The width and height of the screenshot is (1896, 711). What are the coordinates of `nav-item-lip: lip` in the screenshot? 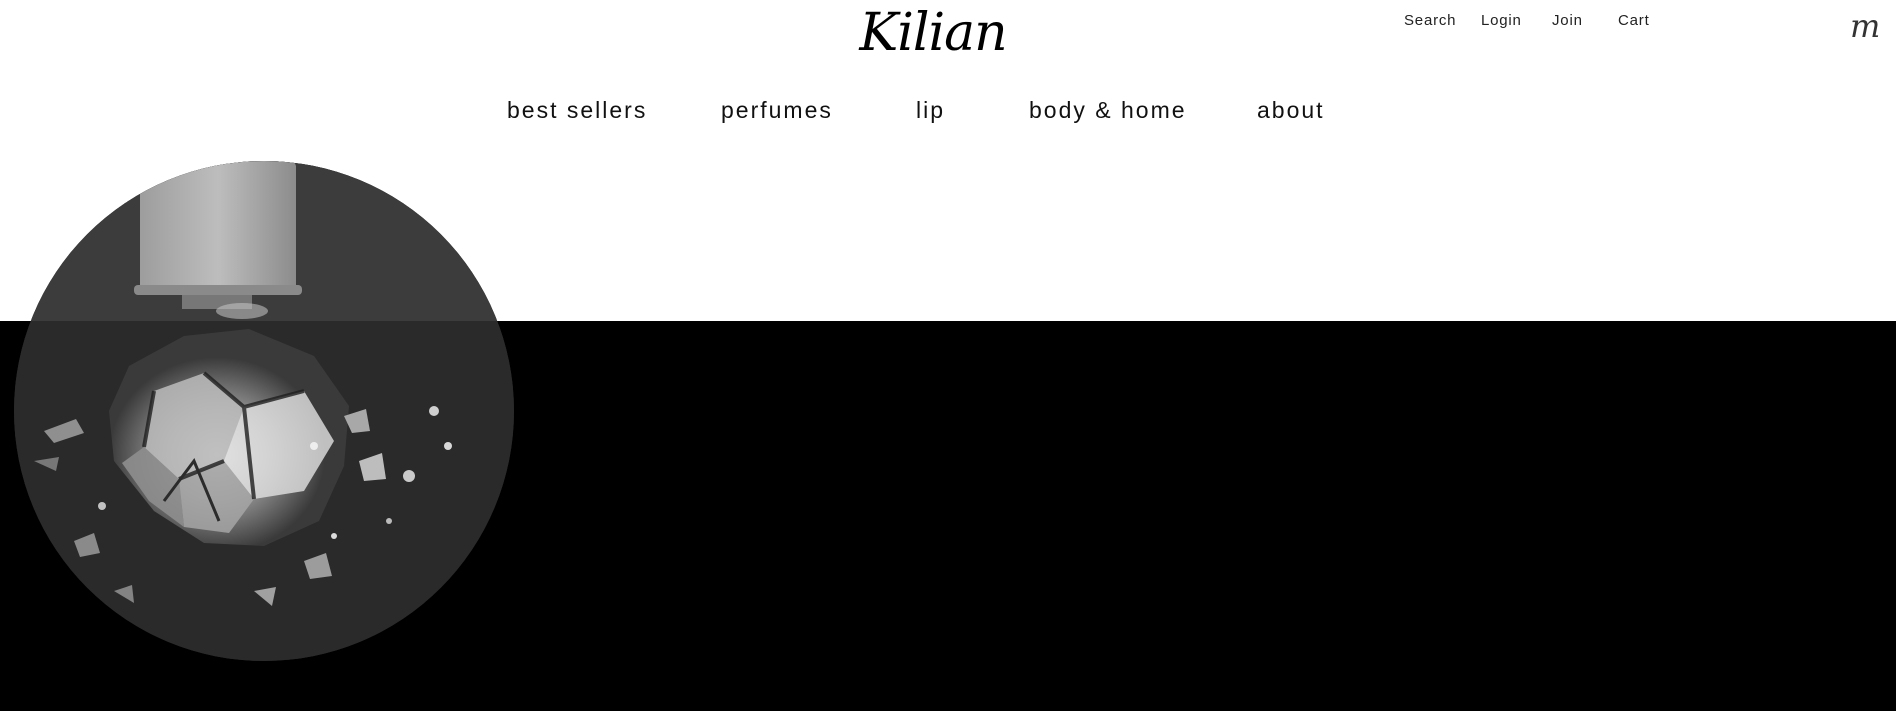 It's located at (930, 110).